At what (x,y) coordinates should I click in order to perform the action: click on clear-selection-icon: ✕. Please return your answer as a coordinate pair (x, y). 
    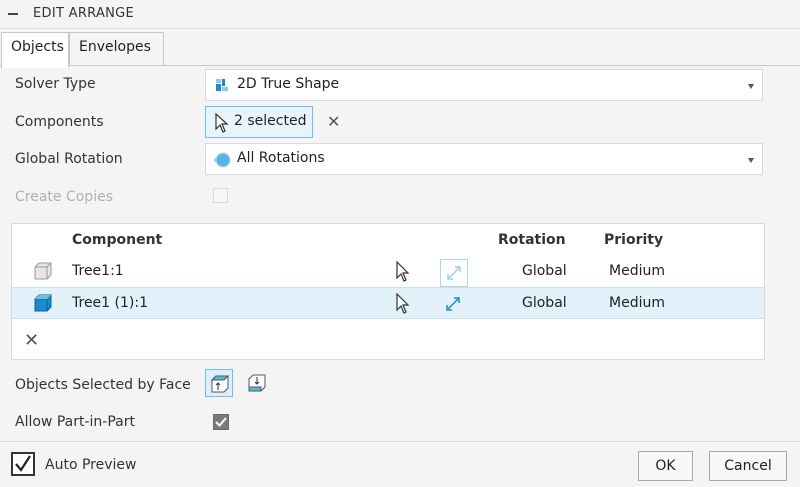
    Looking at the image, I should click on (333, 121).